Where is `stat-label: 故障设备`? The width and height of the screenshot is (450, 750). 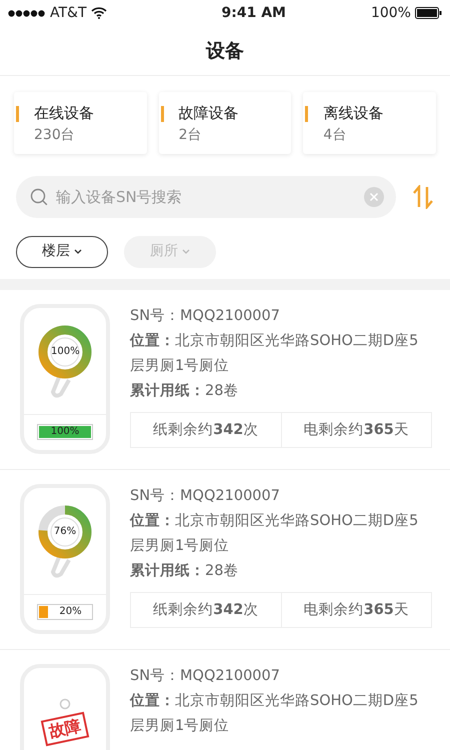 stat-label: 故障设备 is located at coordinates (209, 113).